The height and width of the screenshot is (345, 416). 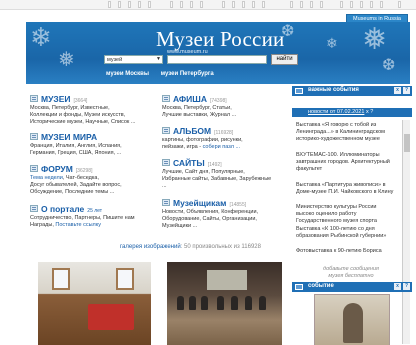 What do you see at coordinates (81, 178) in the screenshot?
I see `section-links: , Чат-беседка,` at bounding box center [81, 178].